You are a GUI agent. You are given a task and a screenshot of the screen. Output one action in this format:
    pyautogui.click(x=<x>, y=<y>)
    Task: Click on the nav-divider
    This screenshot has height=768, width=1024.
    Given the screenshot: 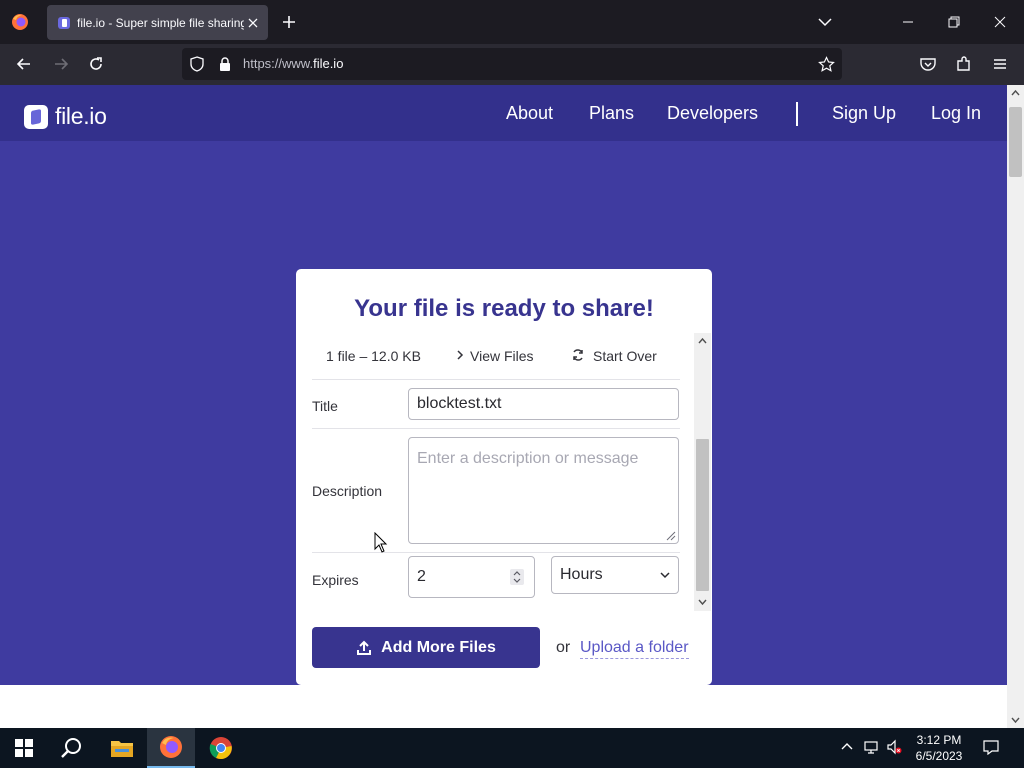 What is the action you would take?
    pyautogui.click(x=797, y=114)
    